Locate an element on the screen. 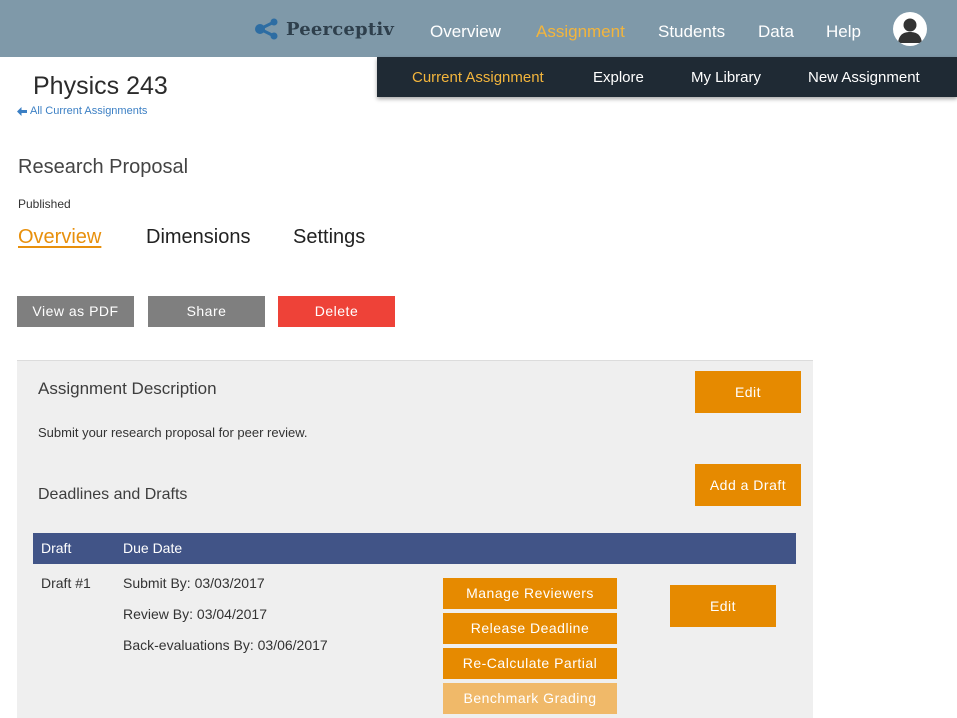  assignment-title: Research Proposal is located at coordinates (103, 167).